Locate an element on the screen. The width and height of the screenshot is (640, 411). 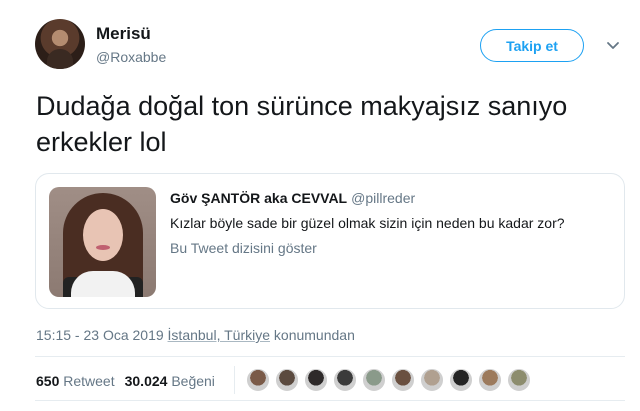
retweet-count: 650 is located at coordinates (48, 381).